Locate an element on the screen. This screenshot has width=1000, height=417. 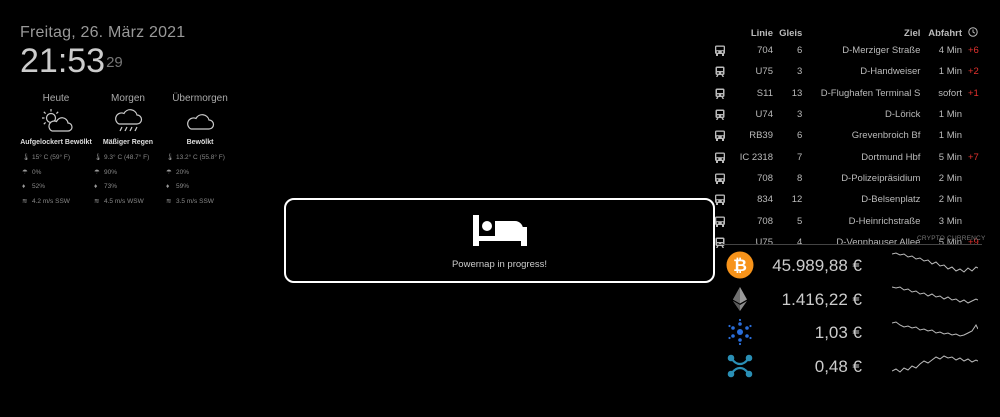
departure-row: RB39 6 Grevenbroich Bf 1 Min is located at coordinates (848, 135).